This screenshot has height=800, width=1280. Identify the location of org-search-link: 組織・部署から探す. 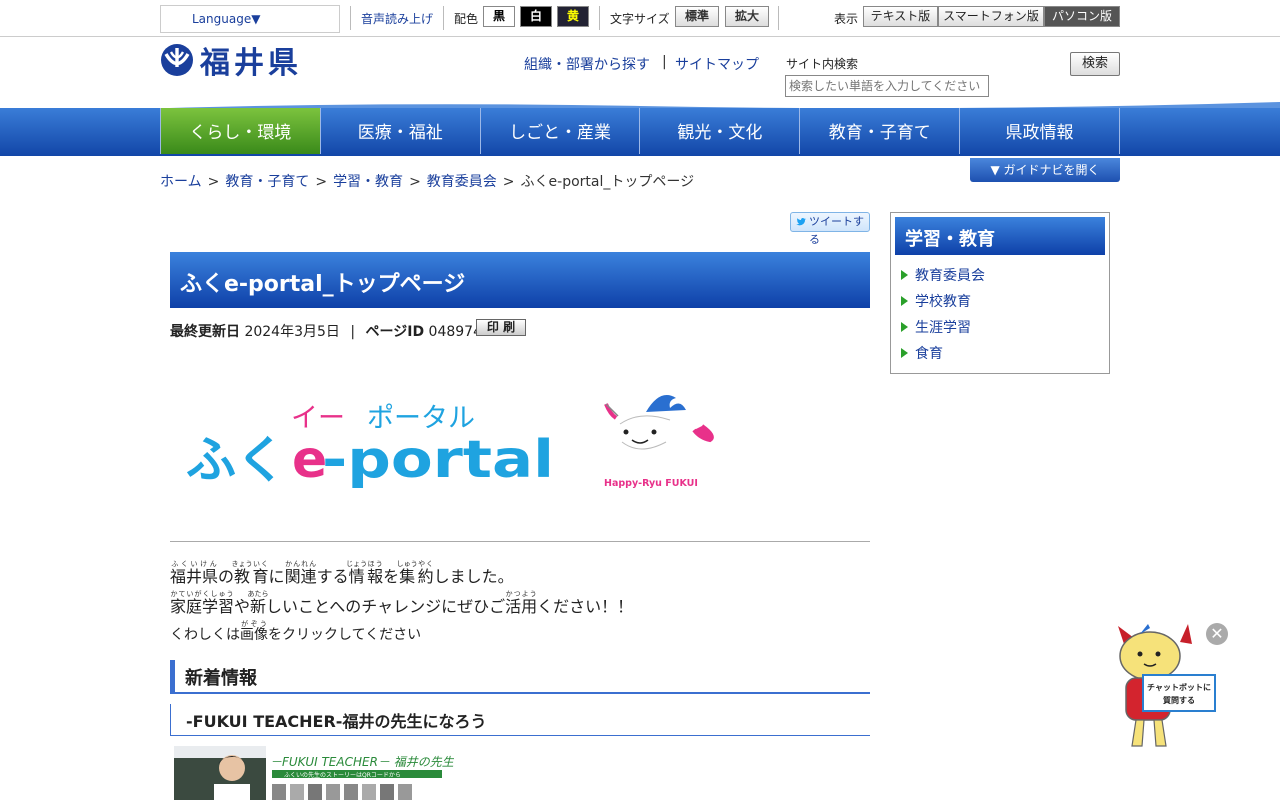
(587, 64).